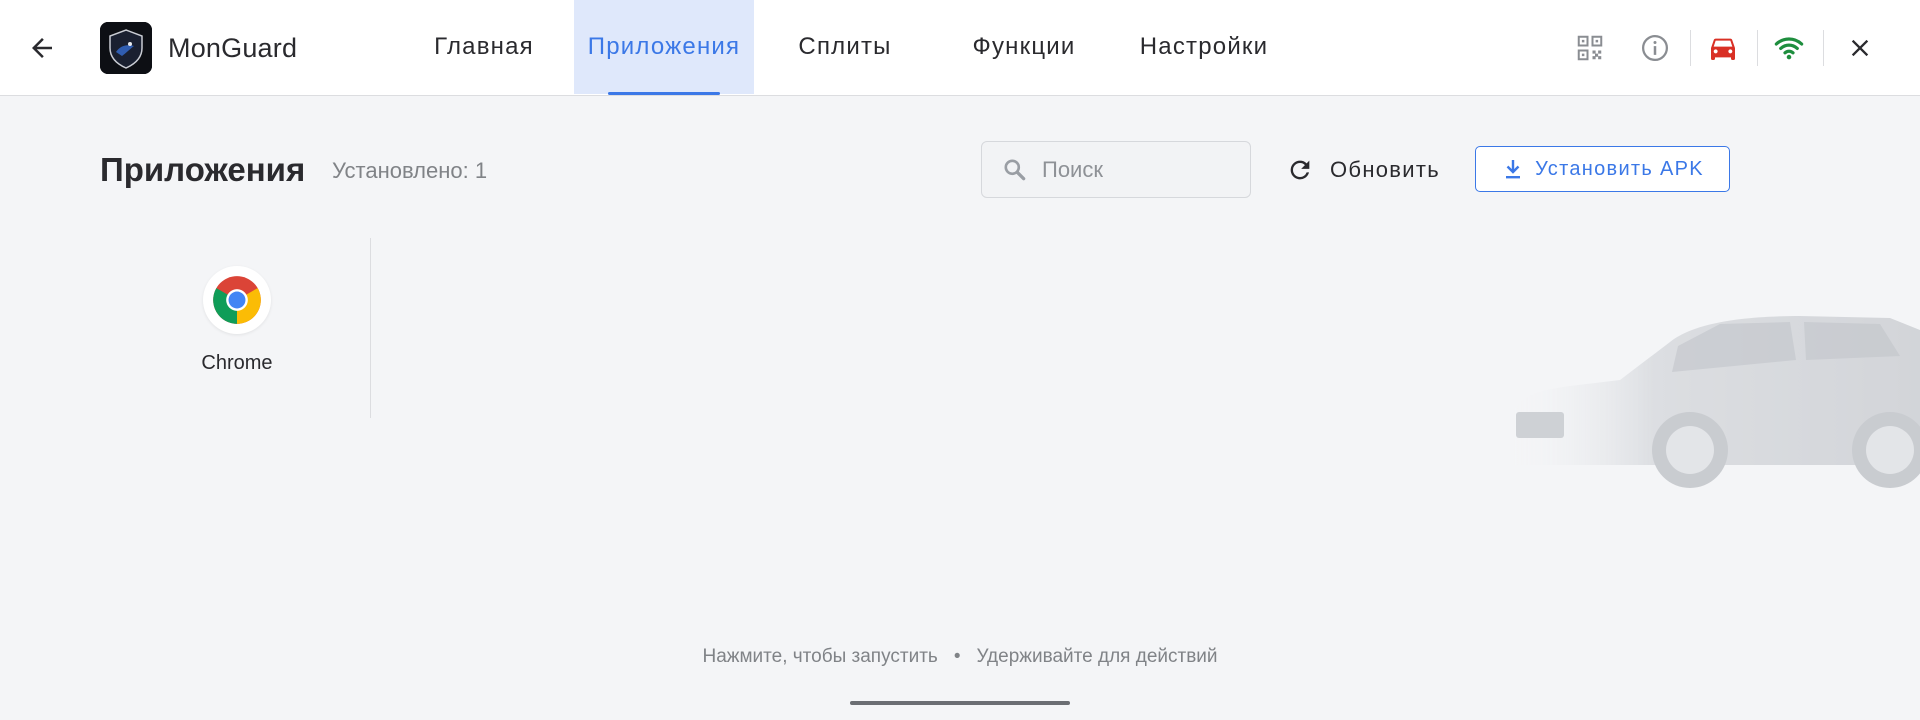  I want to click on shield-logo-icon, so click(126, 48).